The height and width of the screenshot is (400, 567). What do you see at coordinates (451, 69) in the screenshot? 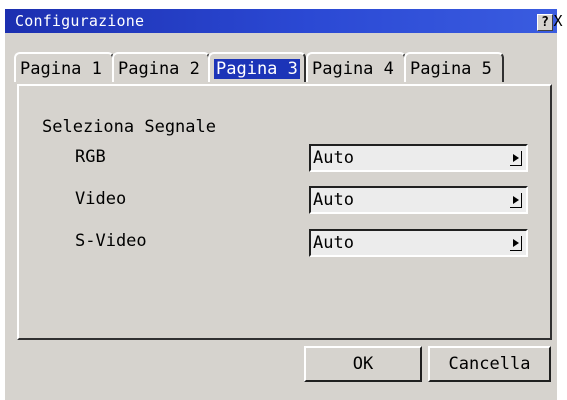
I see `tab-label: Pagina 5` at bounding box center [451, 69].